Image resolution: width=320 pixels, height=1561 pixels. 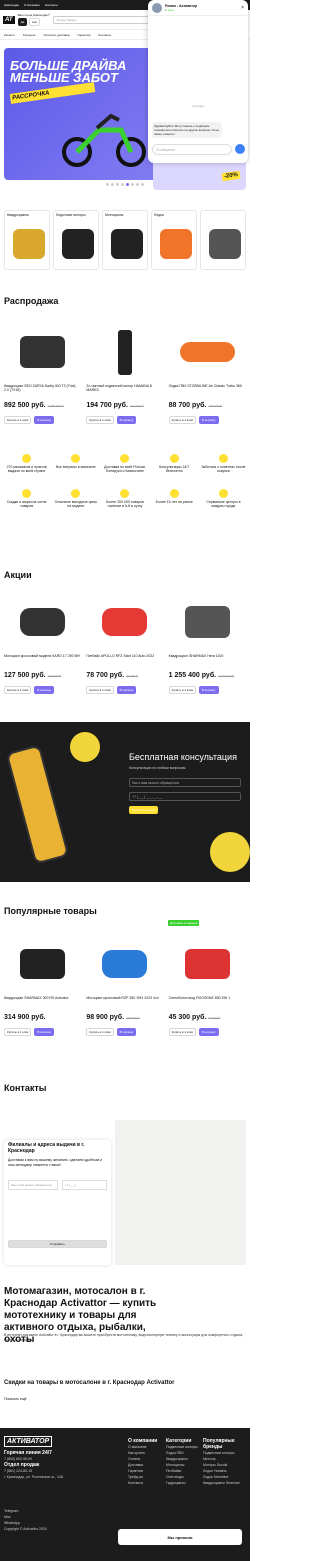 What do you see at coordinates (202, 675) in the screenshot?
I see `product-price: 1 255 400 руб. 1 494 900 ₽` at bounding box center [202, 675].